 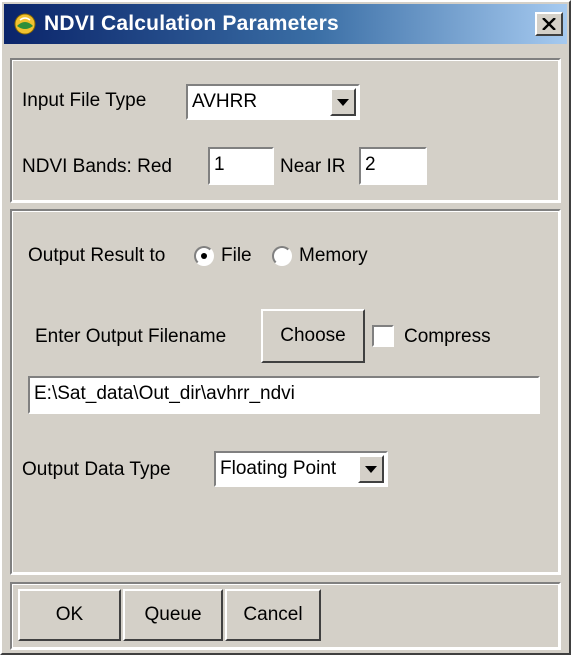 I want to click on output-filename-input: E:\Sat_data\Out_dir\avhrr_ndvi, so click(x=284, y=395).